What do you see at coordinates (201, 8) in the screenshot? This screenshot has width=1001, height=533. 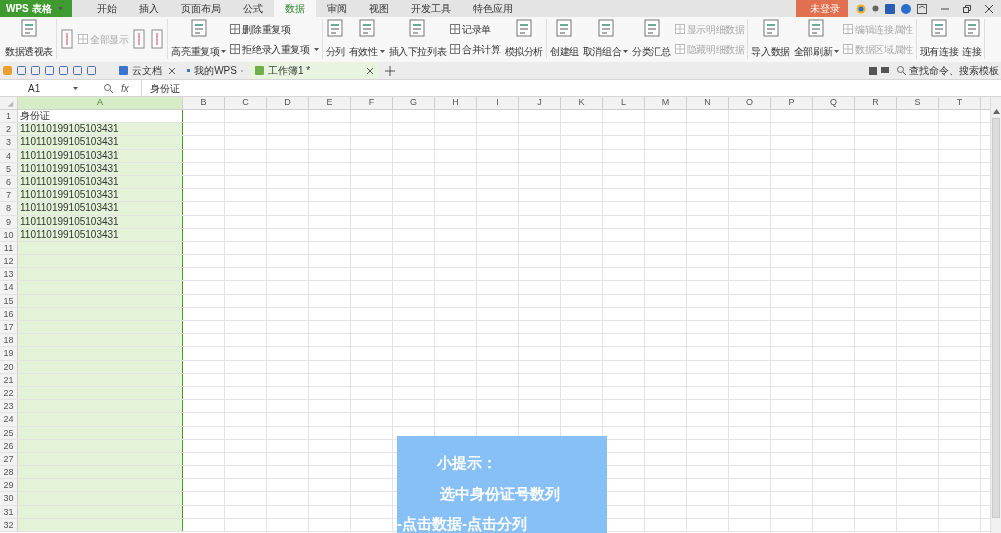 I see `menu-tab: 页面布局` at bounding box center [201, 8].